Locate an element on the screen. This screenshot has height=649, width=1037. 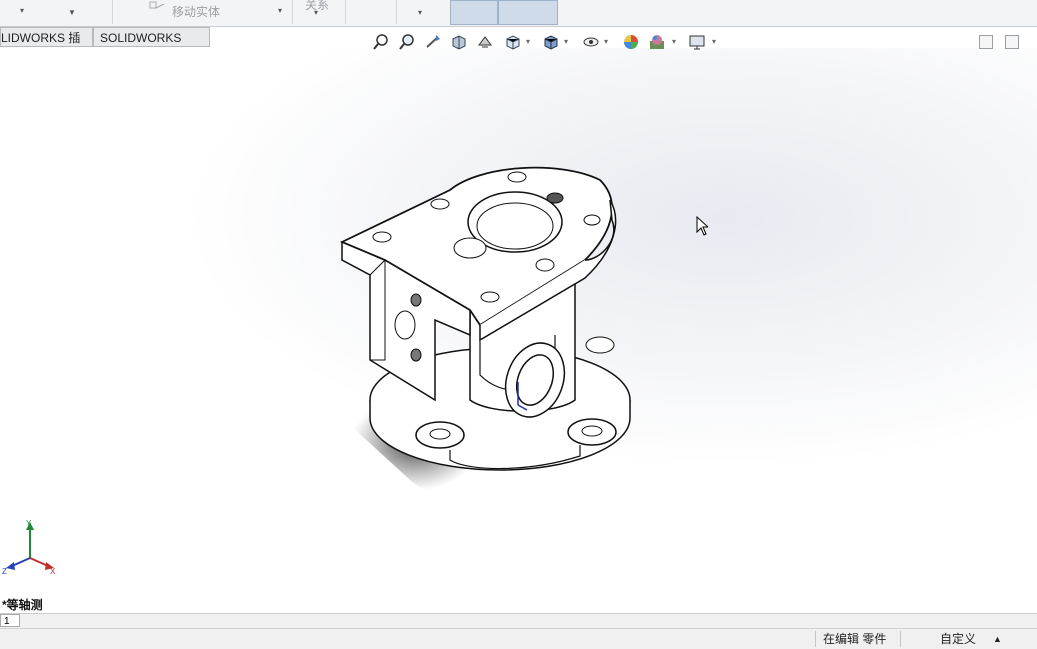
hide-show-items-icon is located at coordinates (591, 42).